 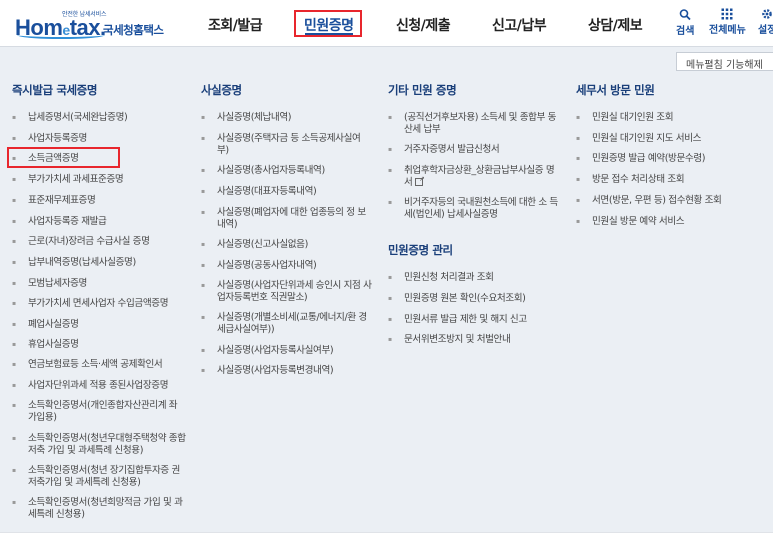 What do you see at coordinates (422, 90) in the screenshot?
I see `col-title-other-civil: 기타 민원 증명` at bounding box center [422, 90].